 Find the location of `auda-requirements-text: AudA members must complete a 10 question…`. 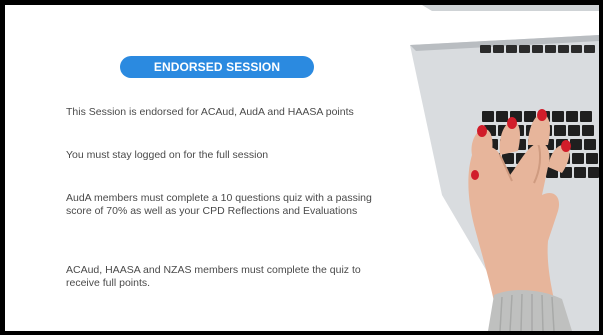

auda-requirements-text: AudA members must complete a 10 question… is located at coordinates (219, 204).